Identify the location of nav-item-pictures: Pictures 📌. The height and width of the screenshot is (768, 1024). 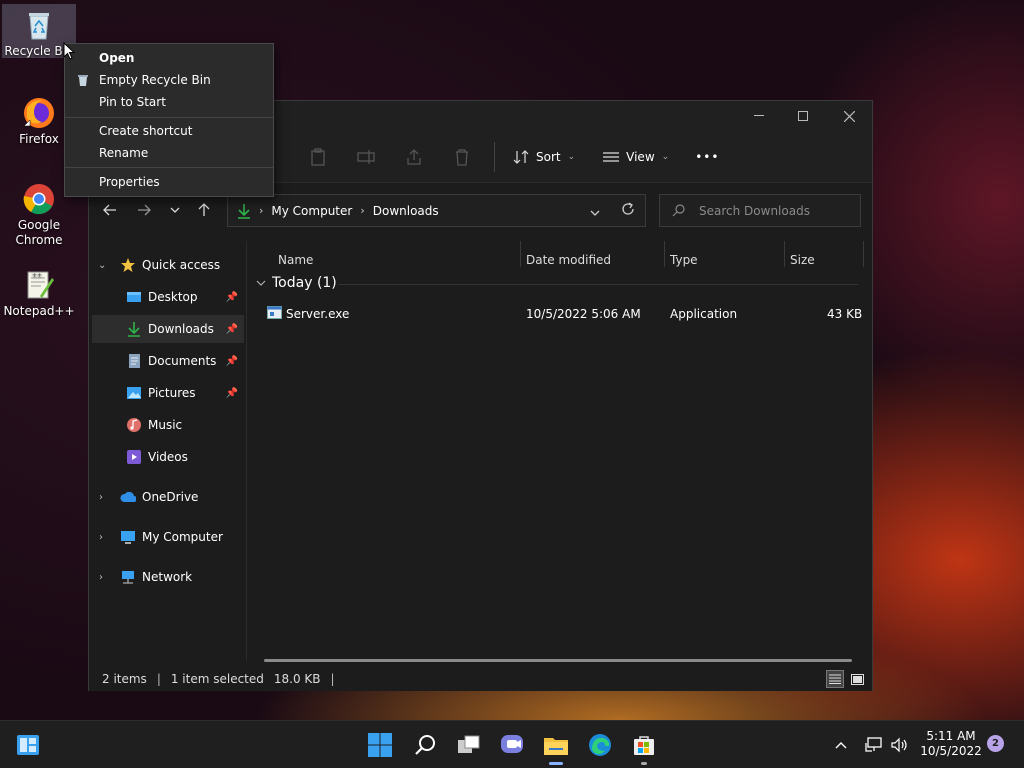
(168, 393).